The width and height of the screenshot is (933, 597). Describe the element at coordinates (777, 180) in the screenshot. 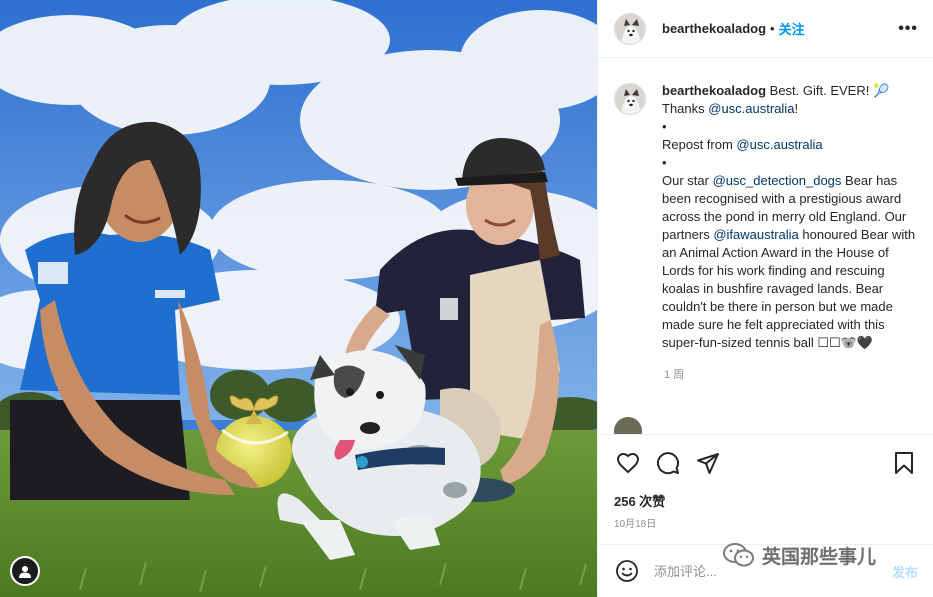

I see `mention-link: @usc_detection_dogs` at that location.